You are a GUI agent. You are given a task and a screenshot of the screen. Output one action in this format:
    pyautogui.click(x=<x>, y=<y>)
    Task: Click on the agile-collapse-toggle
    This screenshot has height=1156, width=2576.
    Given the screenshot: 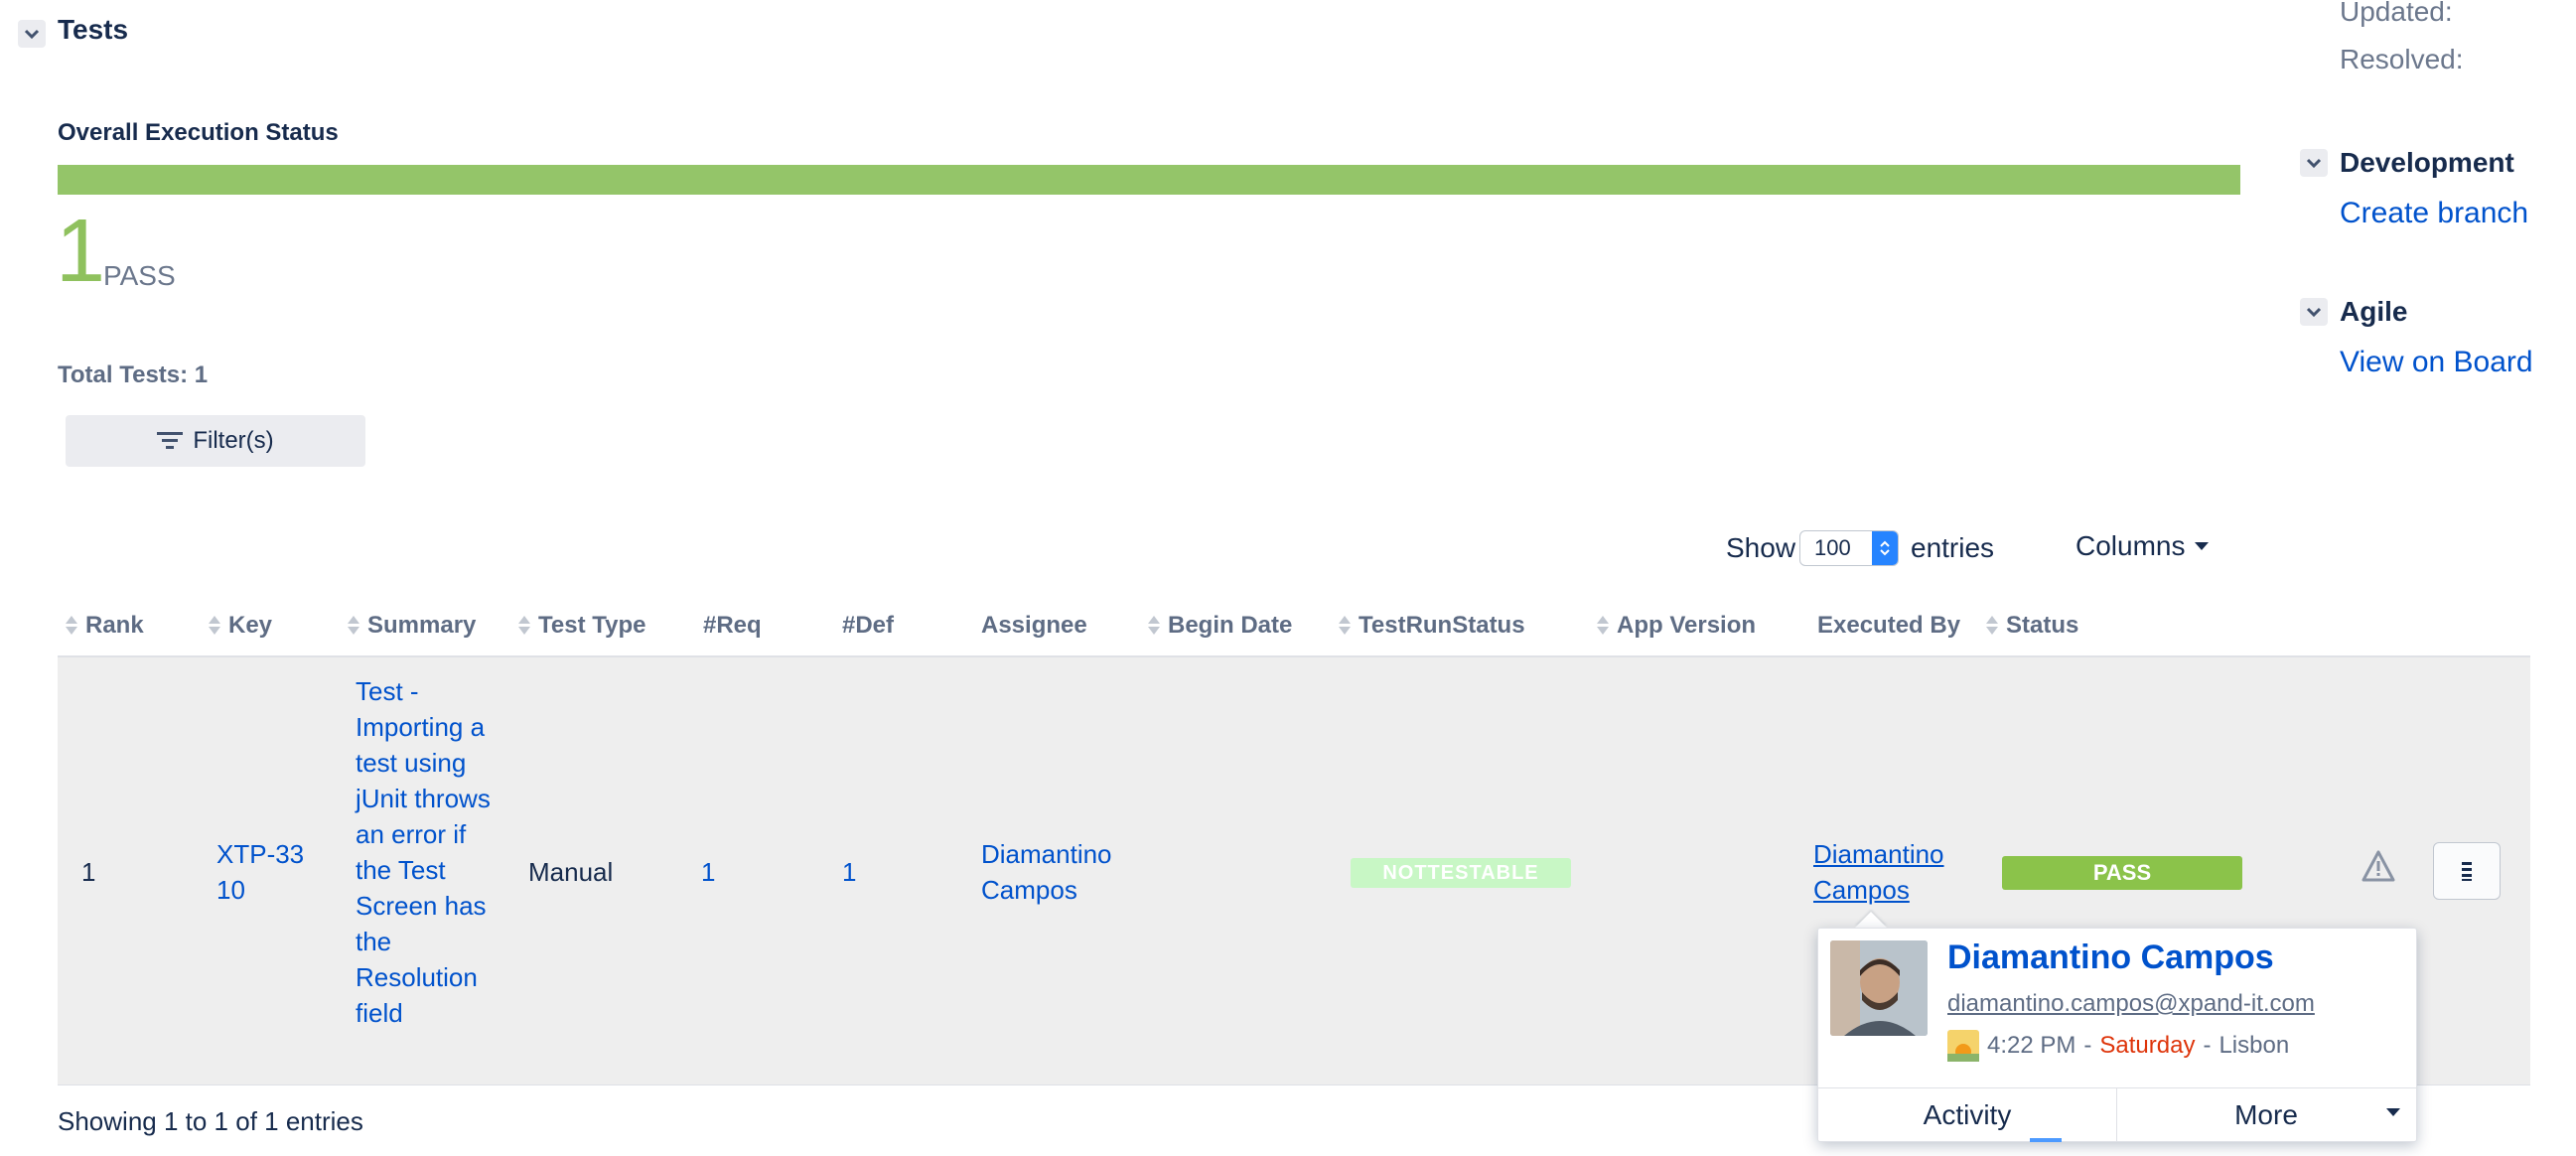 What is the action you would take?
    pyautogui.click(x=2314, y=312)
    